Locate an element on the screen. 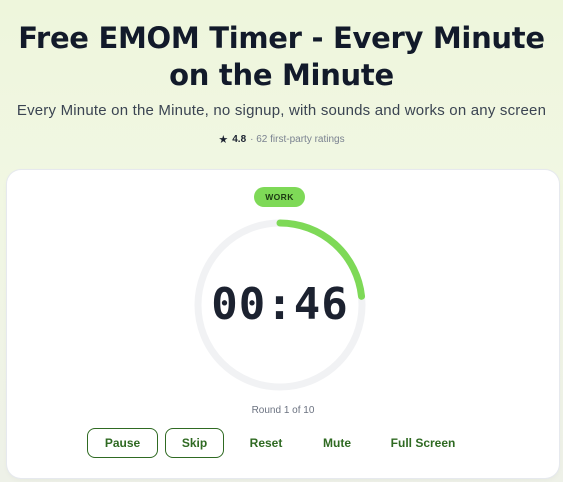  pause-button: Pause is located at coordinates (122, 443).